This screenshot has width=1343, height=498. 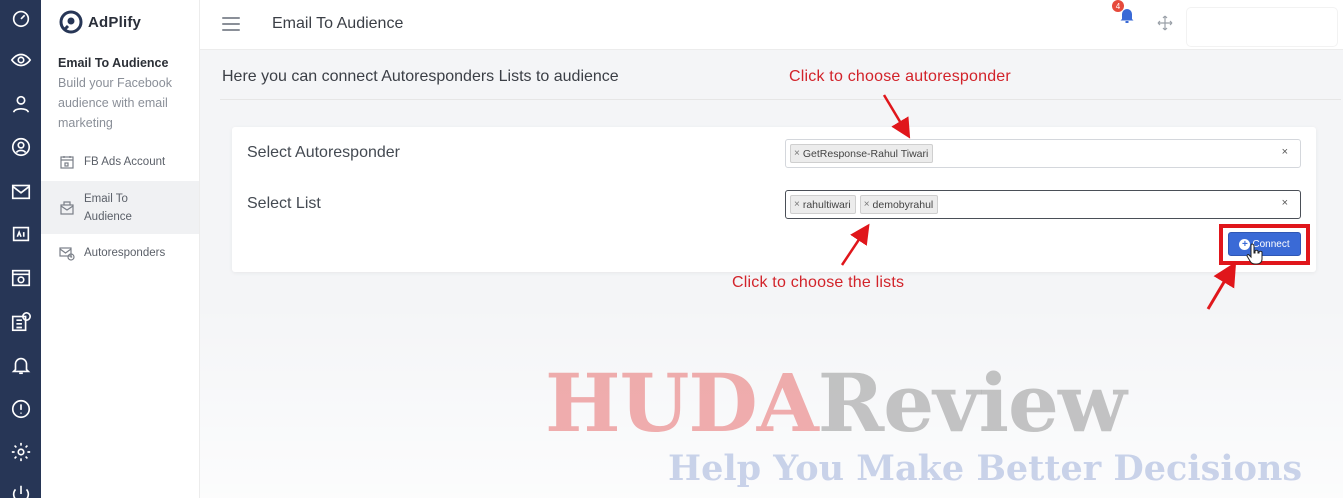 What do you see at coordinates (818, 282) in the screenshot?
I see `annotation-choose-lists: Click to choose the lists` at bounding box center [818, 282].